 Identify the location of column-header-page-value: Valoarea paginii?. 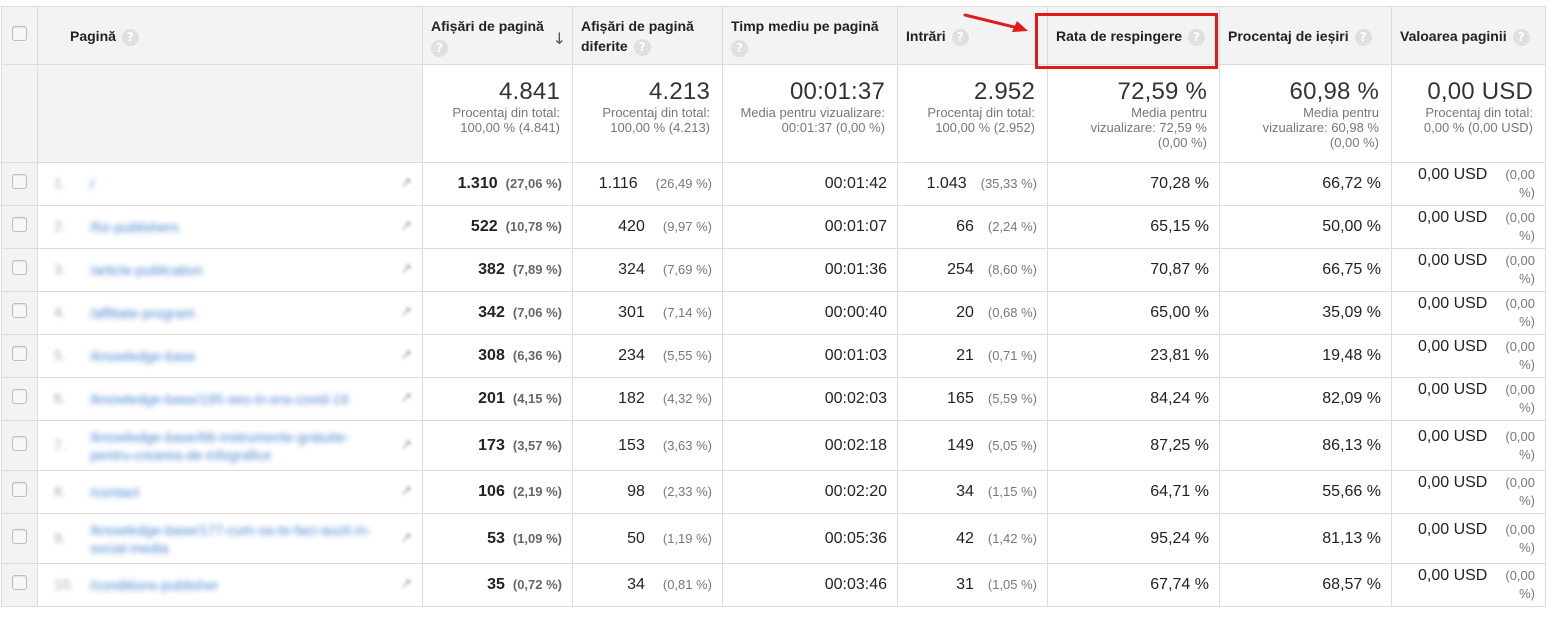
(1468, 35).